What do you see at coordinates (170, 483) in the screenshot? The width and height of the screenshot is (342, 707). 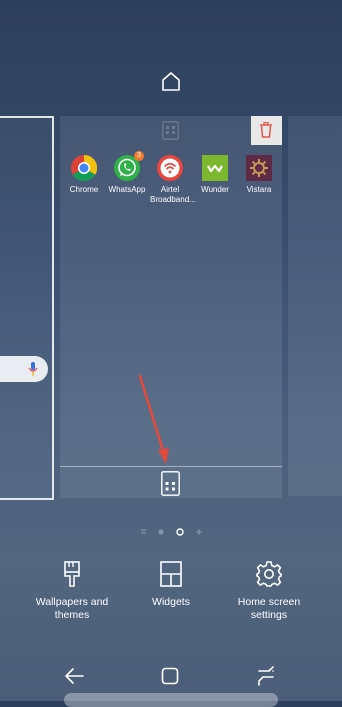 I see `apps-grid-icon` at bounding box center [170, 483].